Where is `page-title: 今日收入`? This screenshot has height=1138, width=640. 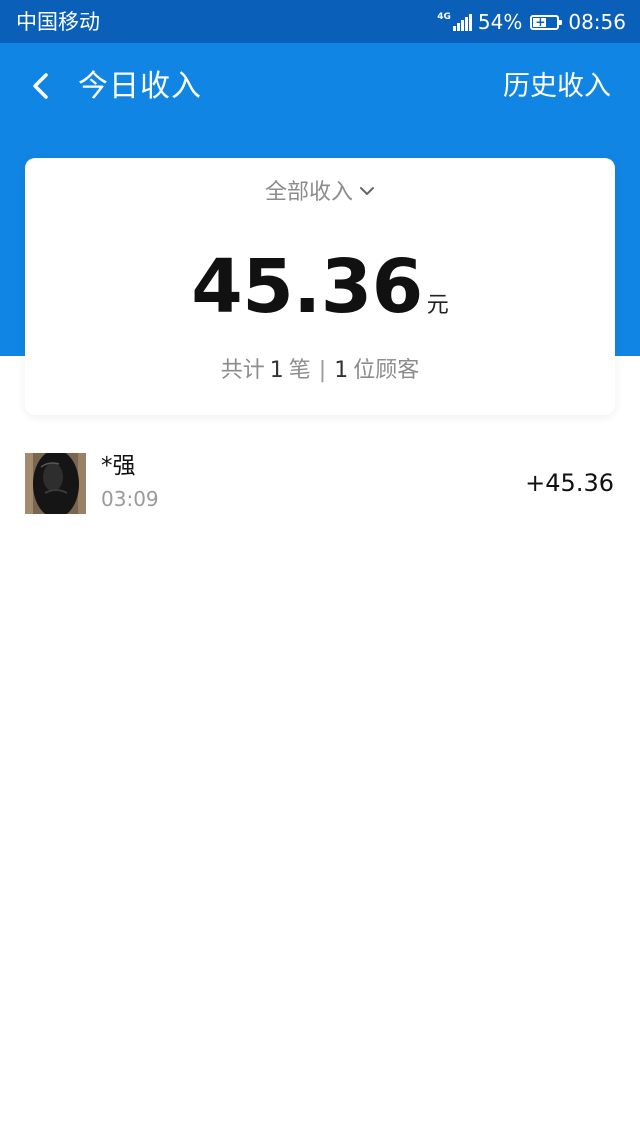
page-title: 今日收入 is located at coordinates (140, 86).